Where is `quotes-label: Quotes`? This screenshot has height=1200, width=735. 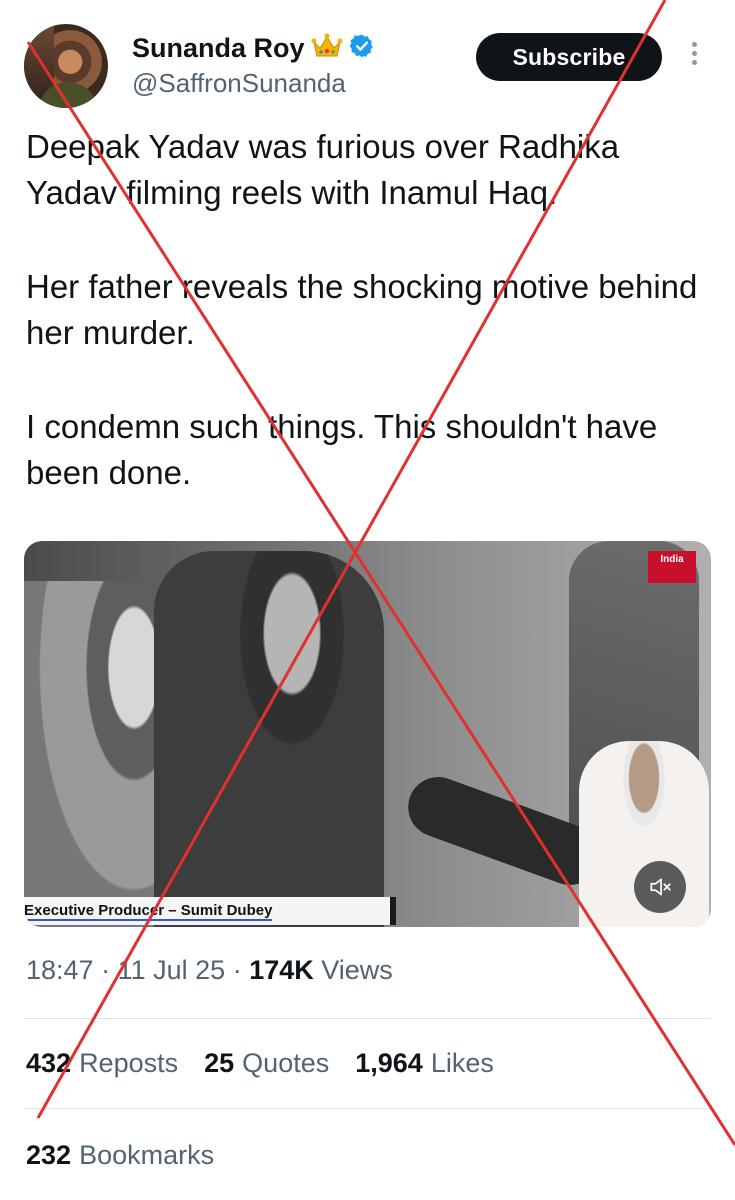
quotes-label: Quotes is located at coordinates (286, 1063).